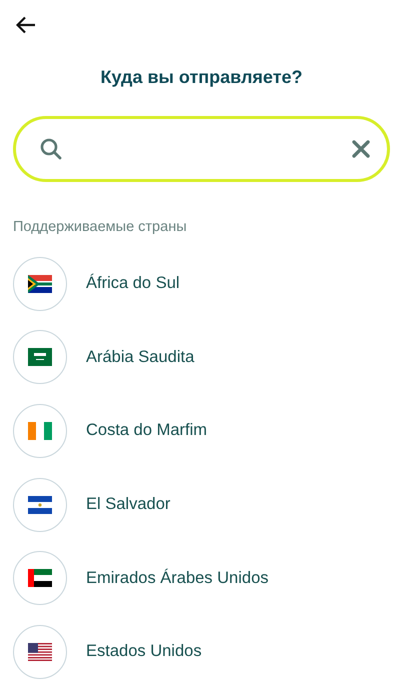 The width and height of the screenshot is (403, 685). I want to click on country-item: Estados Unidos, so click(201, 649).